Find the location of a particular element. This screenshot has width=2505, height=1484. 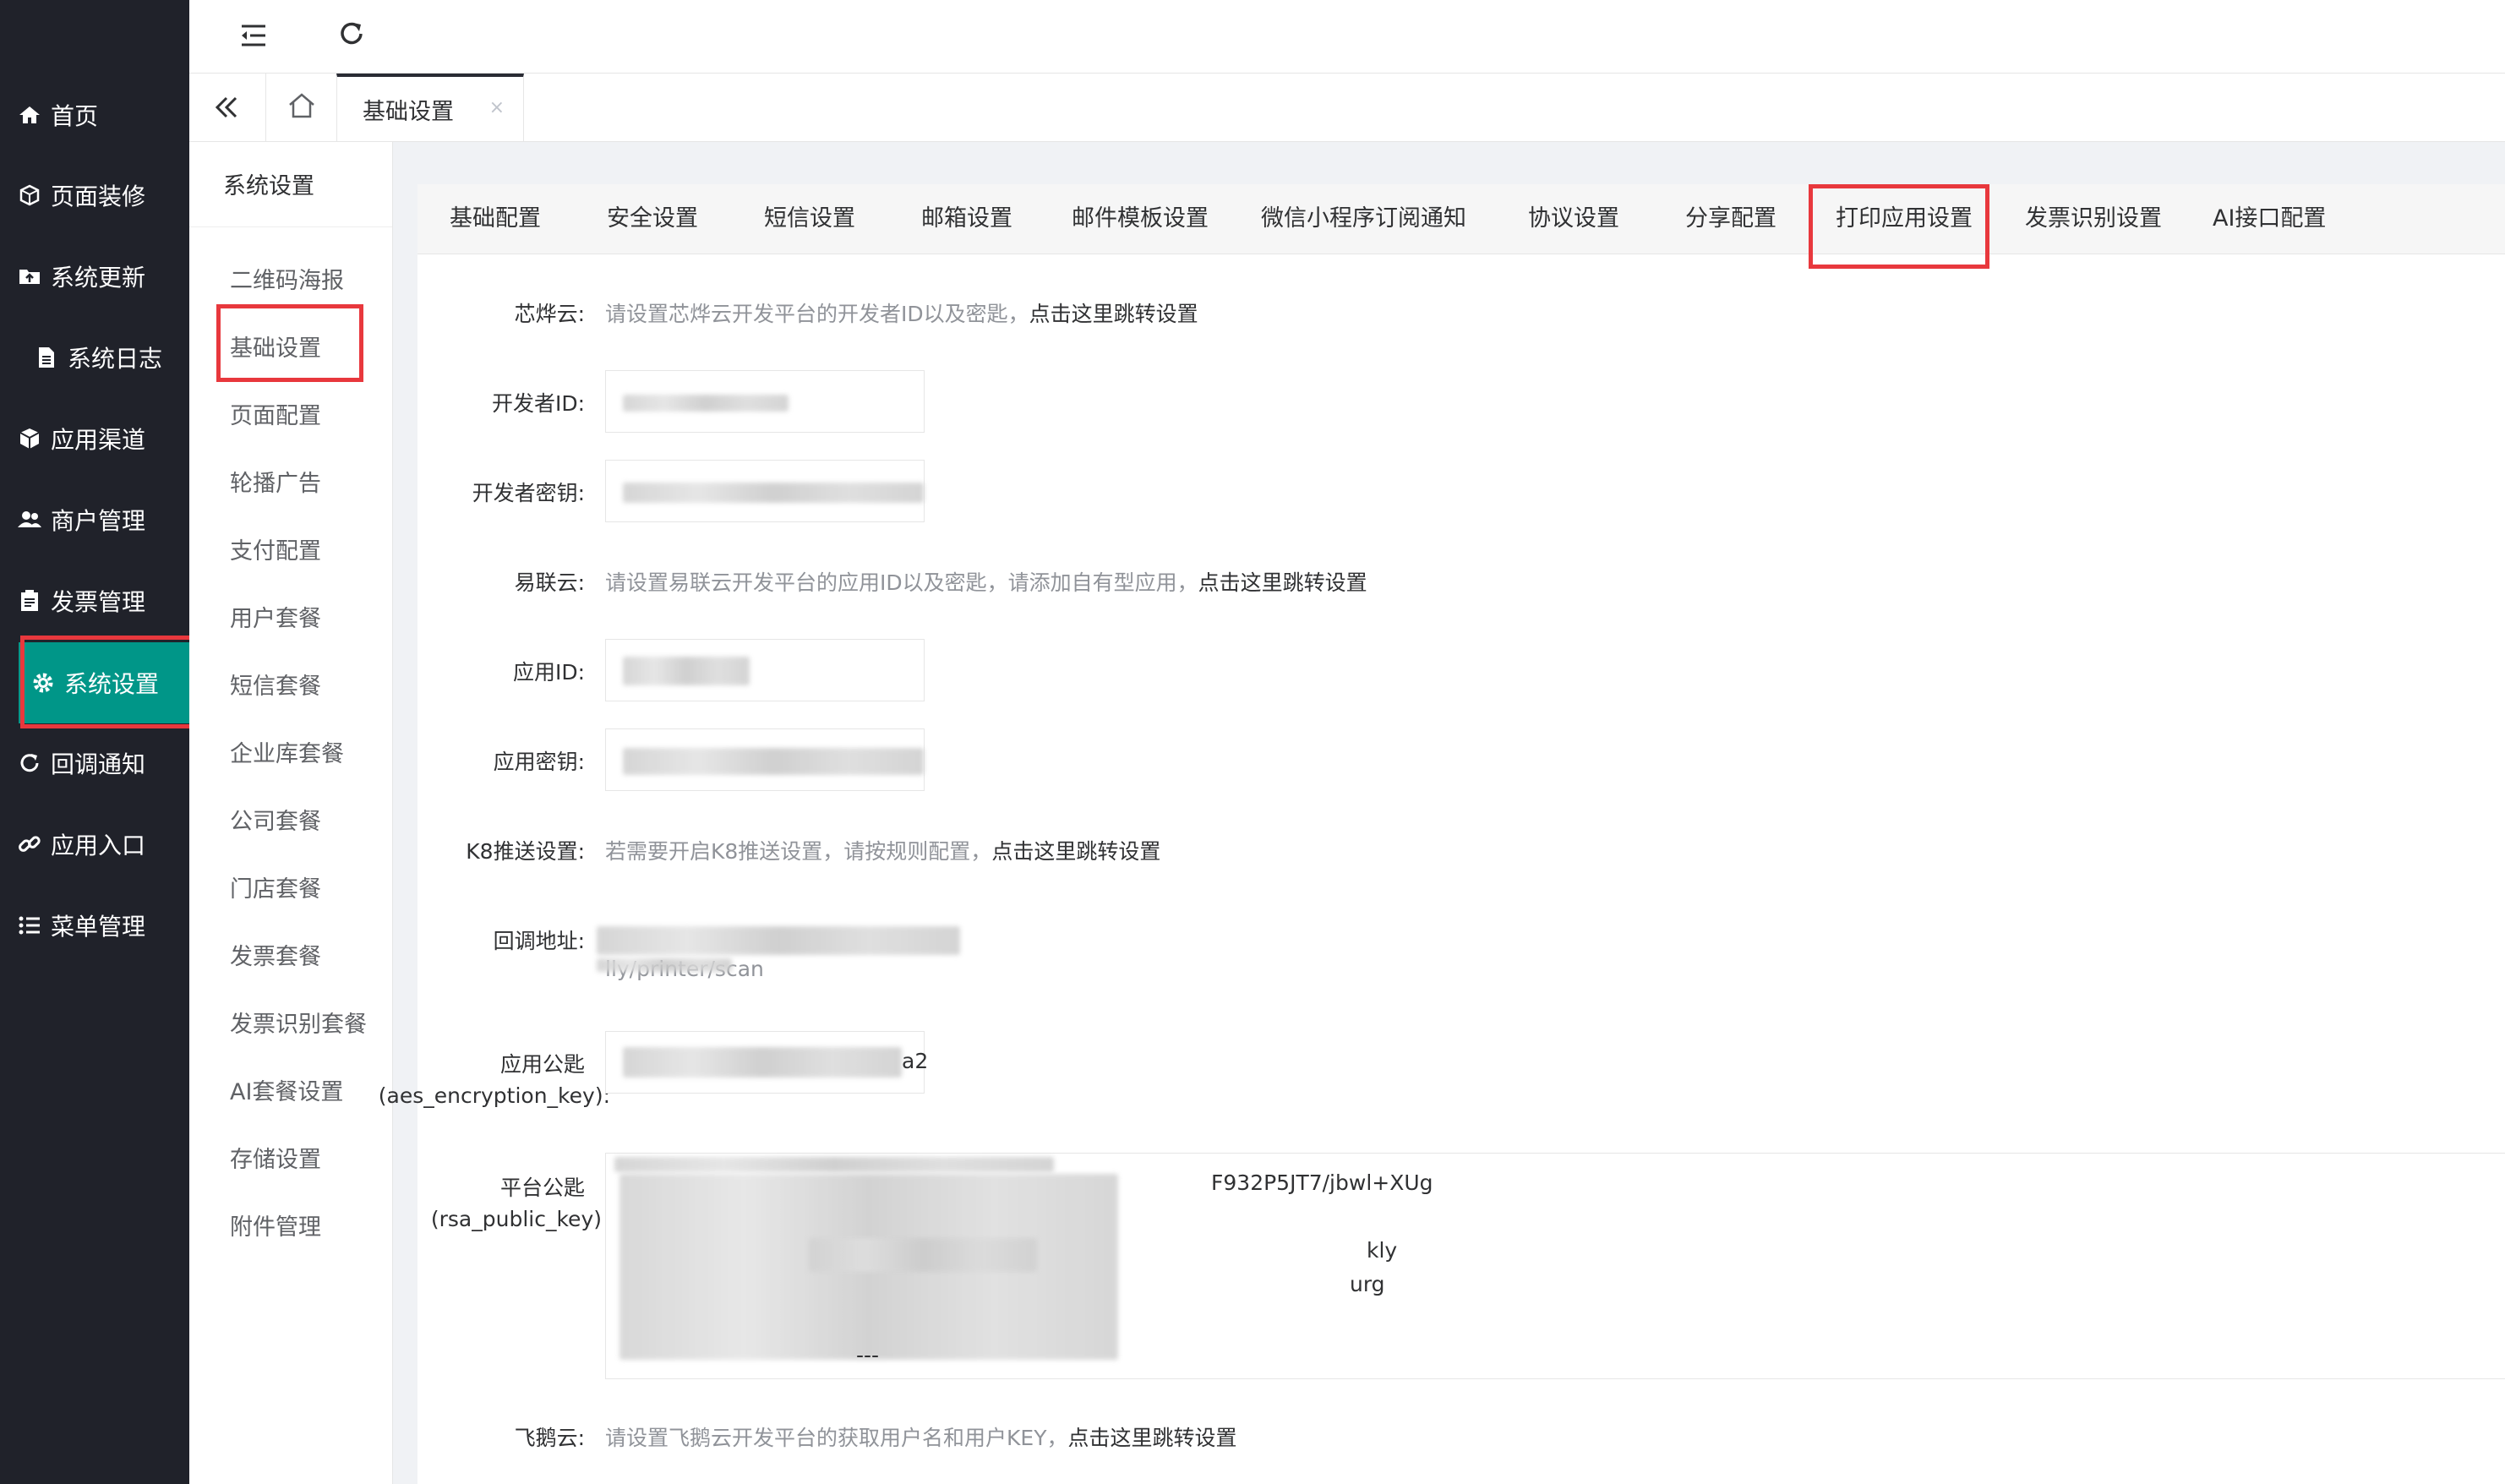

nav-item-invoice: 发票管理 is located at coordinates (94, 601).